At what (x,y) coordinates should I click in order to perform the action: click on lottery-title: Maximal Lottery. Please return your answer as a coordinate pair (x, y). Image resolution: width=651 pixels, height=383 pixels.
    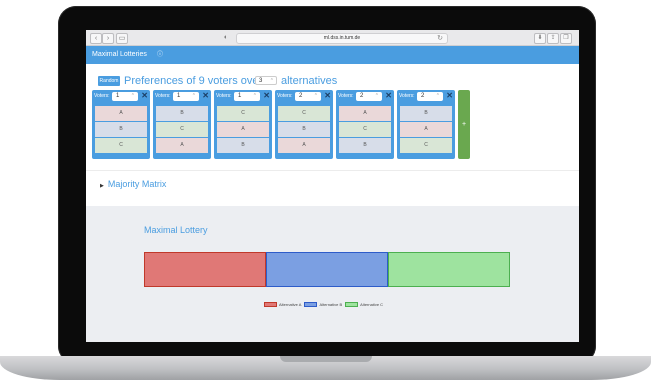
    Looking at the image, I should click on (176, 230).